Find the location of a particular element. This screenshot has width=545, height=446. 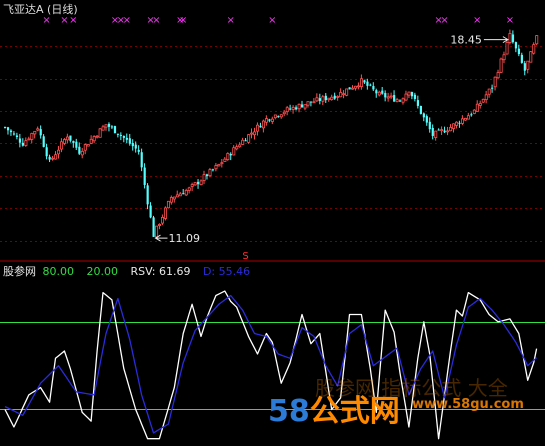

signal-mark-14: × is located at coordinates (477, 20).